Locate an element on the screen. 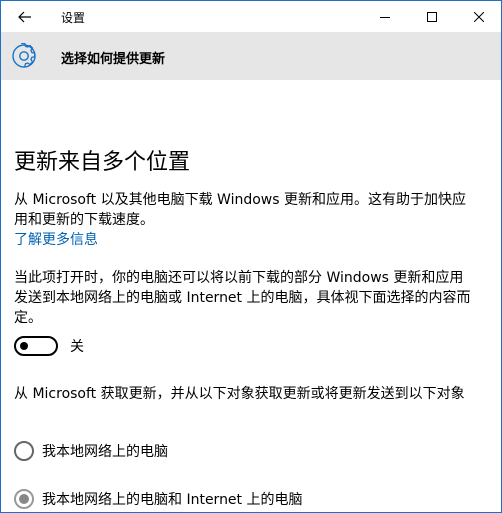  close-button is located at coordinates (478, 16).